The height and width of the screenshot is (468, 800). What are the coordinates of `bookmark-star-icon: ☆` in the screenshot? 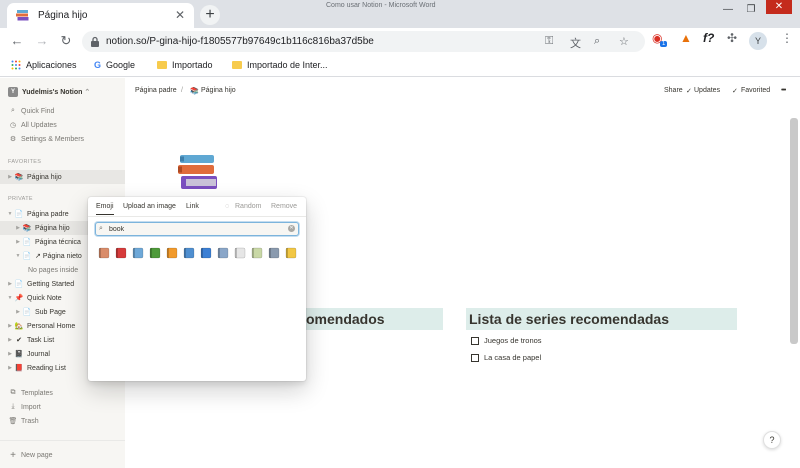 It's located at (624, 41).